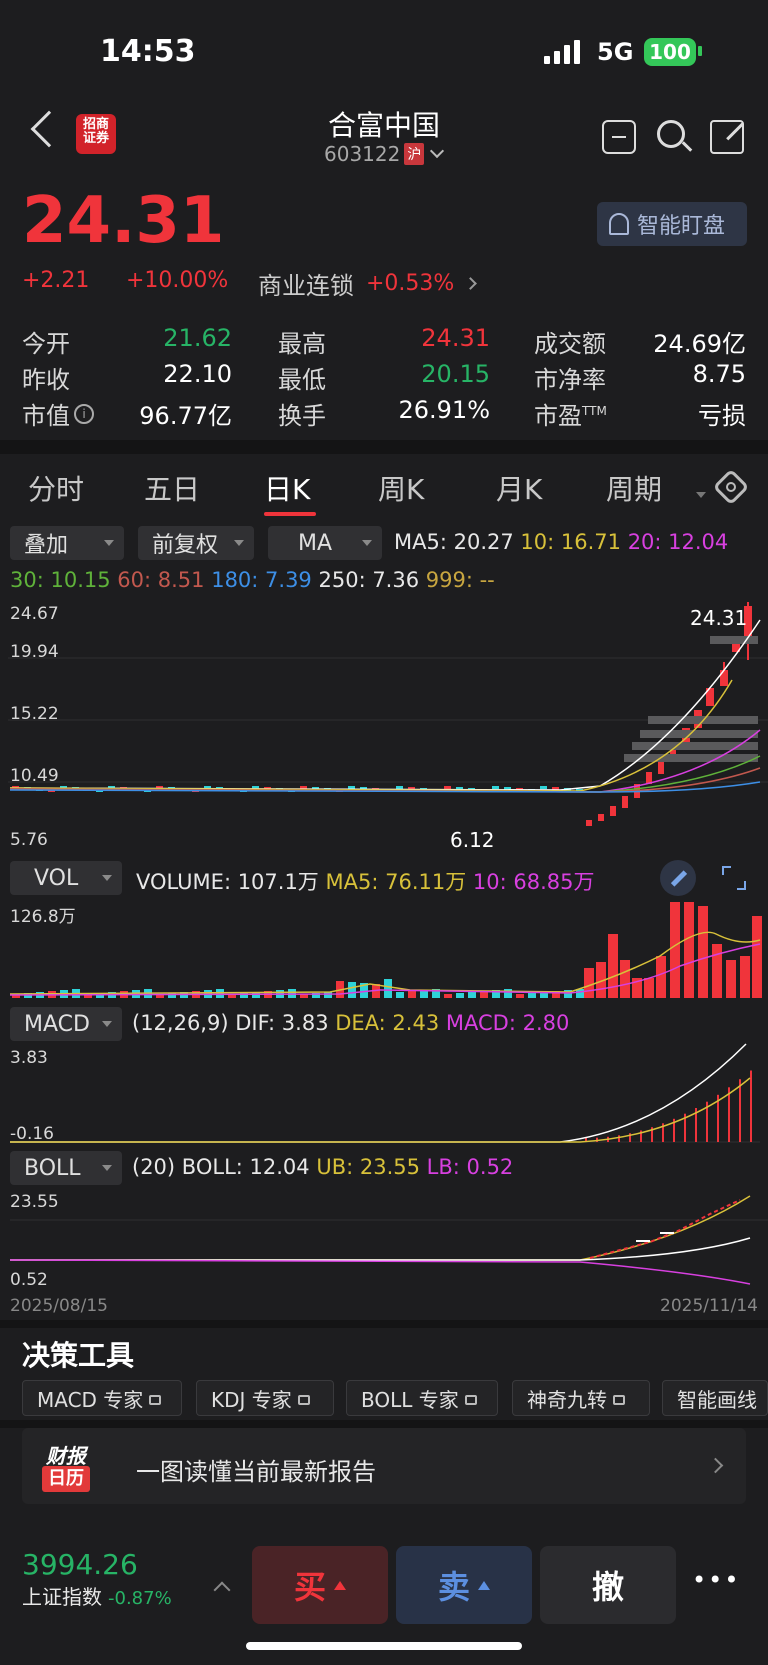  I want to click on minimize-icon, so click(619, 137).